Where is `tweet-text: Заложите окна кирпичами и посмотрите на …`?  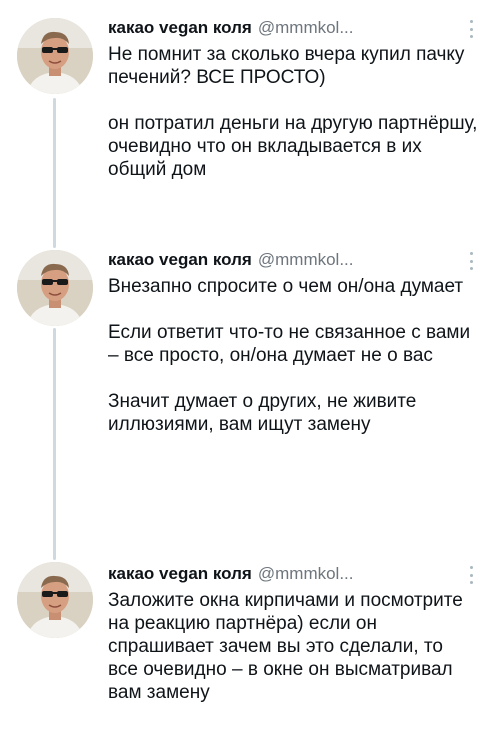 tweet-text: Заложите окна кирпичами и посмотрите на … is located at coordinates (293, 646).